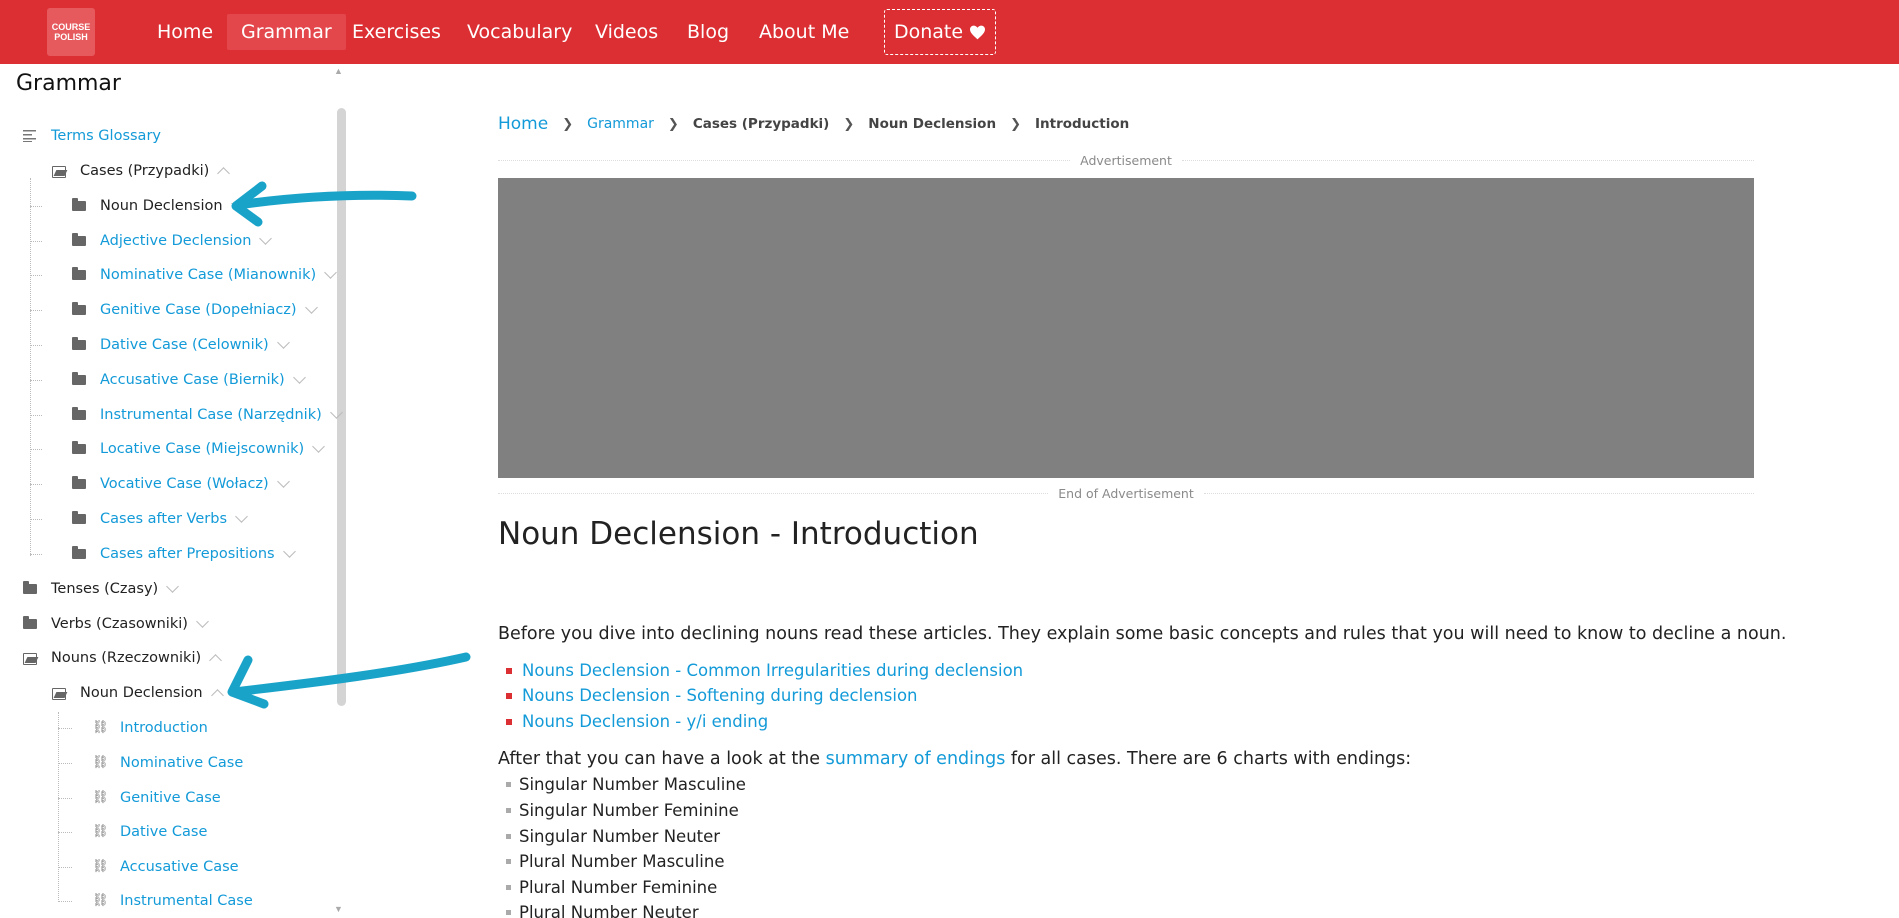 This screenshot has width=1899, height=918. I want to click on scroll-down-arrow: ▼, so click(338, 909).